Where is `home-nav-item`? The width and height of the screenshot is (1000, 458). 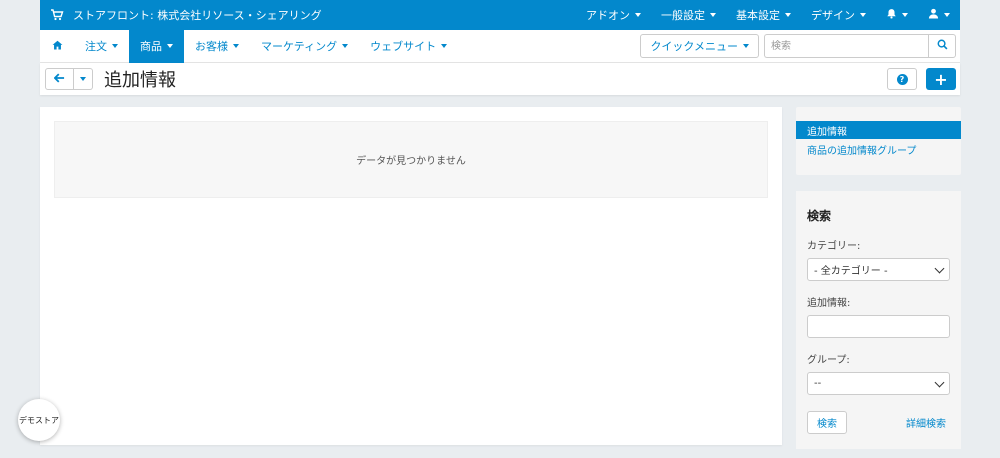
home-nav-item is located at coordinates (57, 46).